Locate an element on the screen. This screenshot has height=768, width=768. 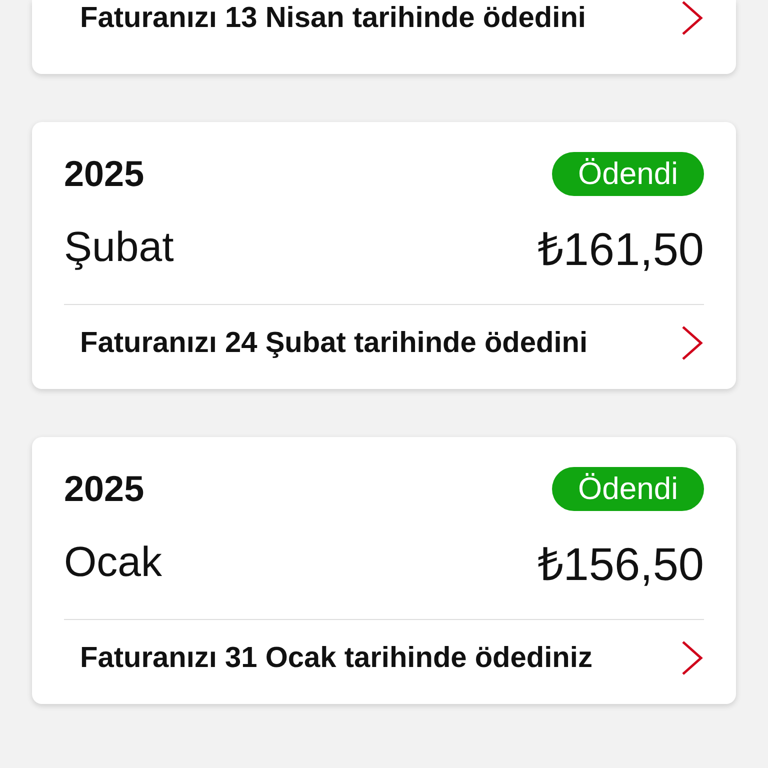
bill-month: Ocak is located at coordinates (113, 562).